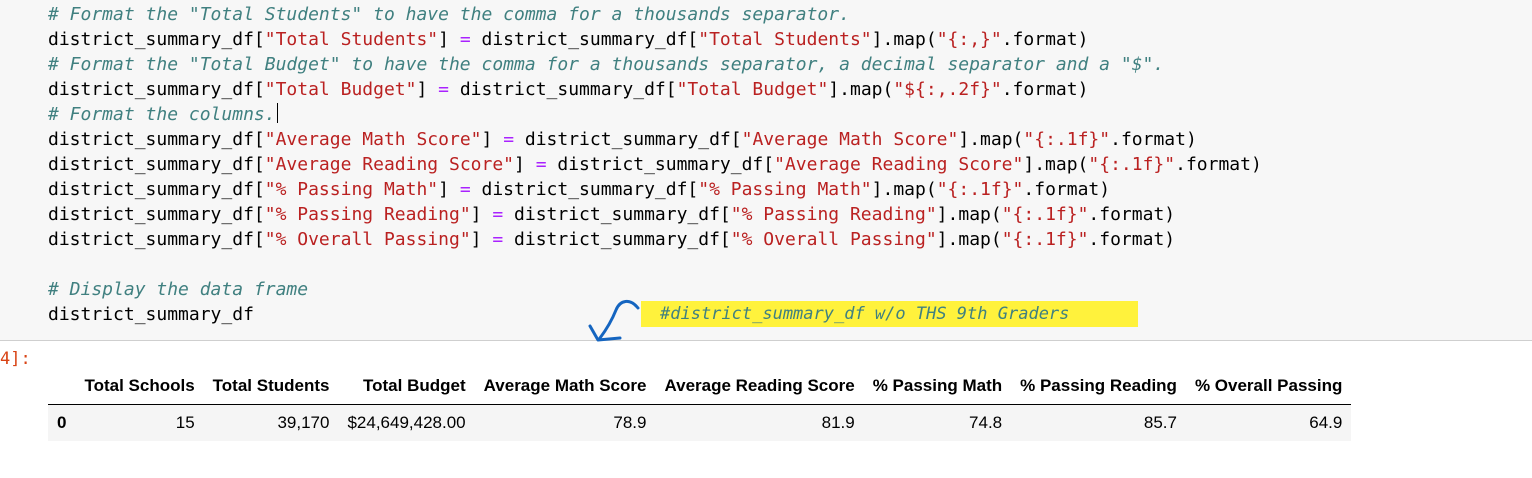 This screenshot has height=478, width=1532. I want to click on column-header: % Overall Passing, so click(1268, 386).